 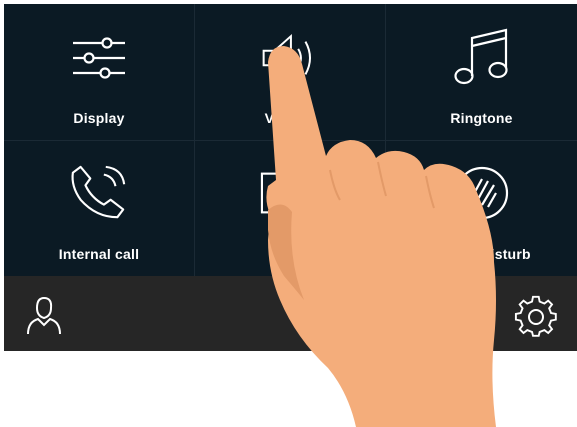 I want to click on tile-display-label: Display, so click(x=99, y=118).